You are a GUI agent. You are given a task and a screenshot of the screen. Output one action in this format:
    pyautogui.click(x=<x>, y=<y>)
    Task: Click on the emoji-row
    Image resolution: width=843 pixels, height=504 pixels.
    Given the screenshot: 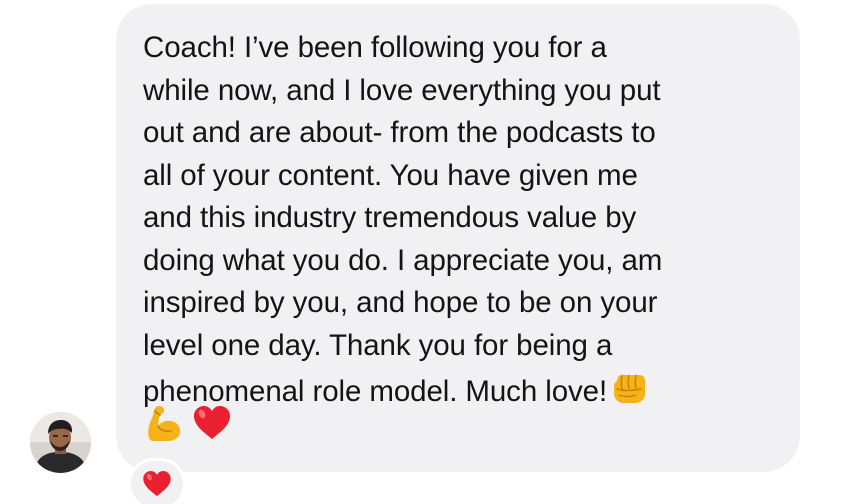 What is the action you would take?
    pyautogui.click(x=188, y=423)
    